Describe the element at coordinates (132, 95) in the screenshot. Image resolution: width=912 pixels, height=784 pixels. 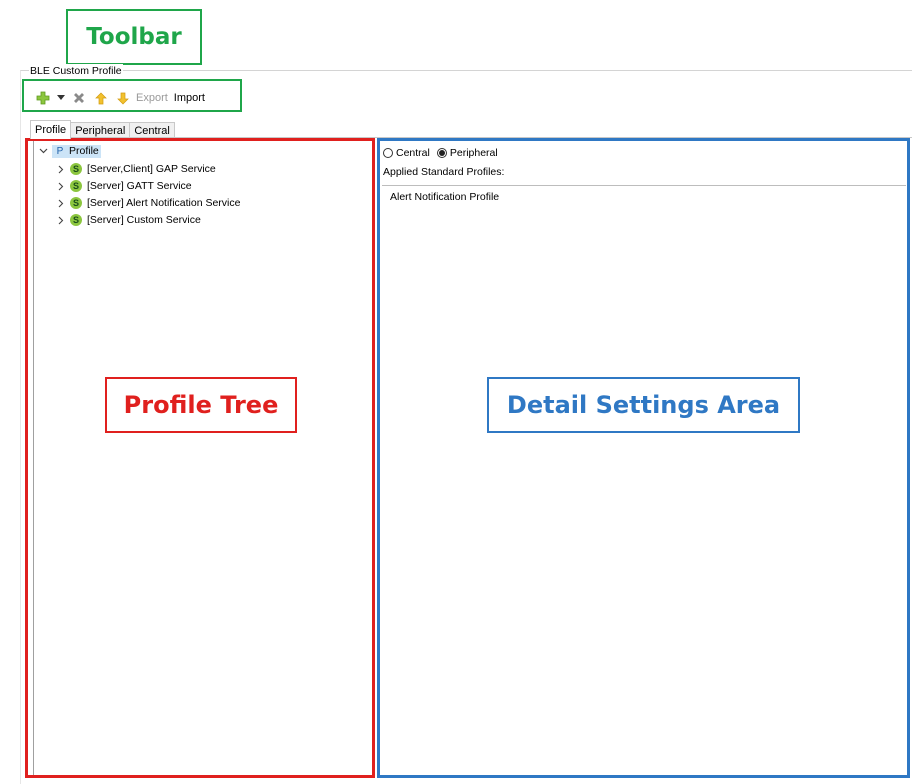
I see `toolbar-highlight-box` at that location.